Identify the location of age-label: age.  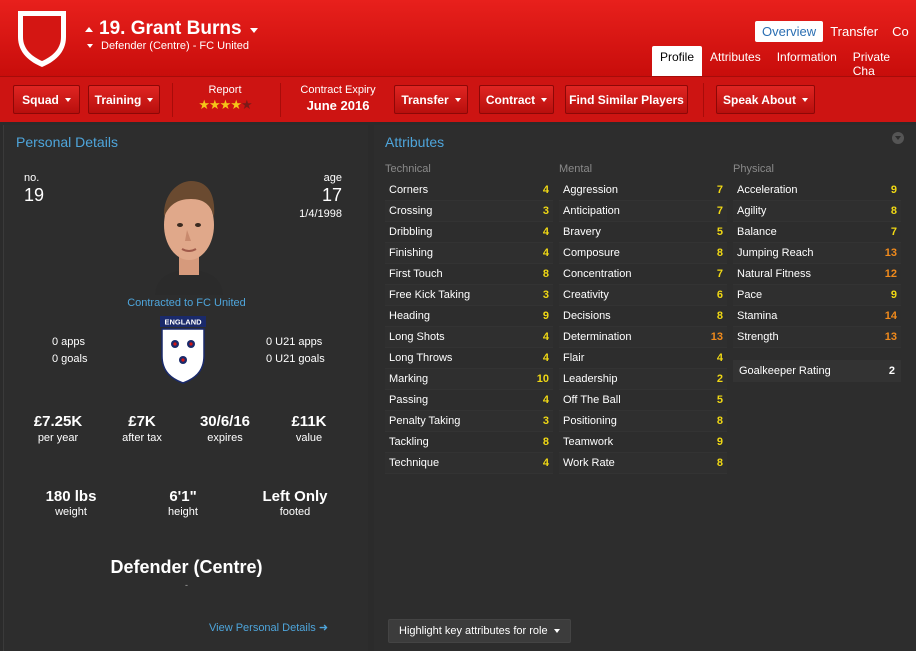
(332, 178).